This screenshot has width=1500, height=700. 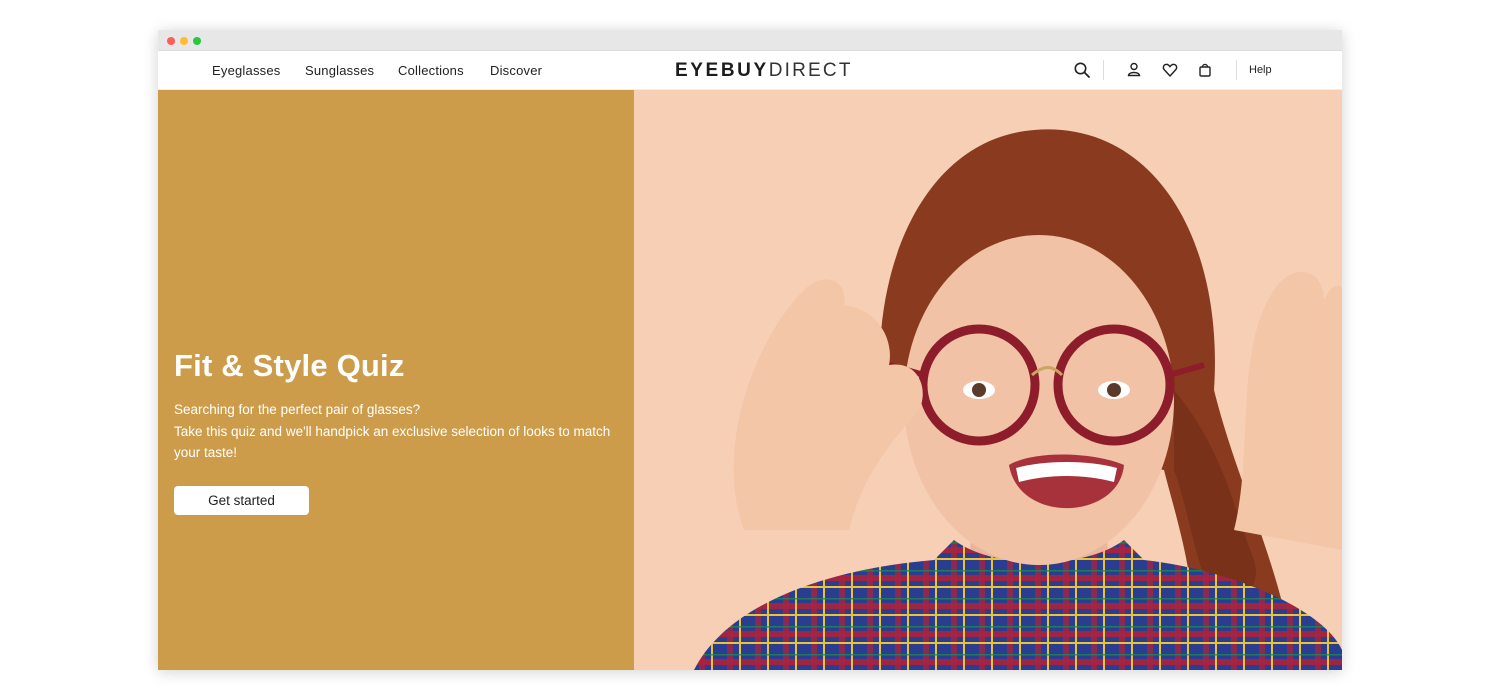 What do you see at coordinates (431, 70) in the screenshot?
I see `nav-link-collections: Collections` at bounding box center [431, 70].